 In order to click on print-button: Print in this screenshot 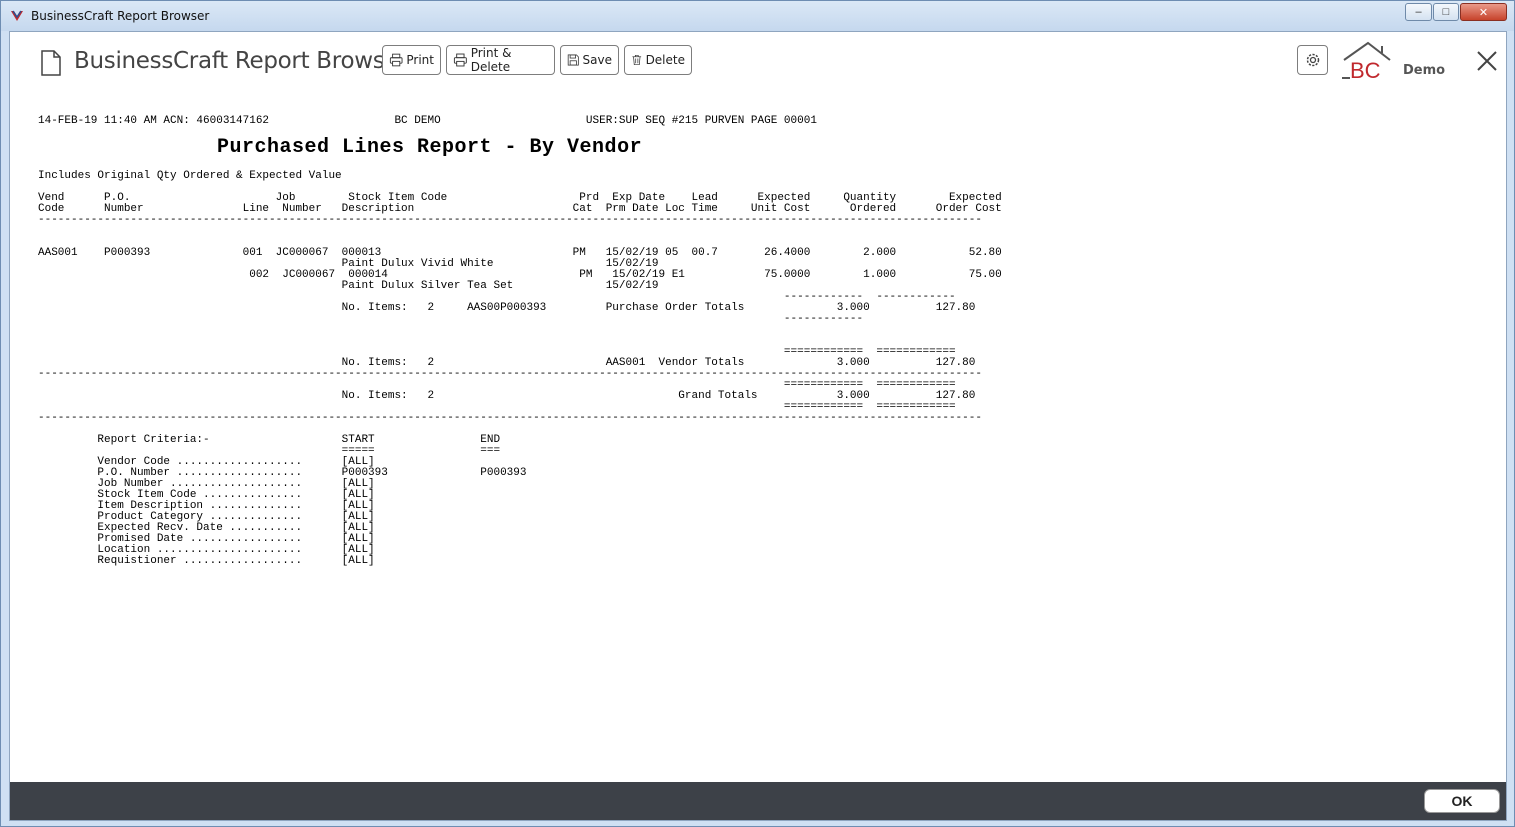, I will do `click(411, 60)`.